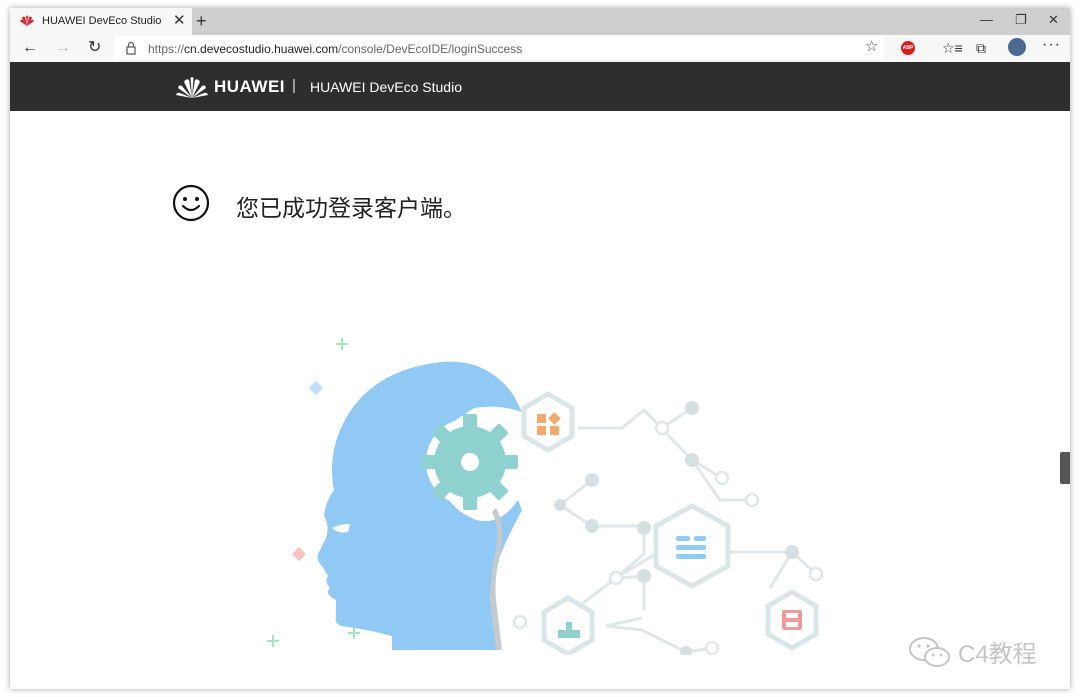 This screenshot has height=697, width=1080. I want to click on tab-title: HUAWEI DevEco Studio, so click(102, 21).